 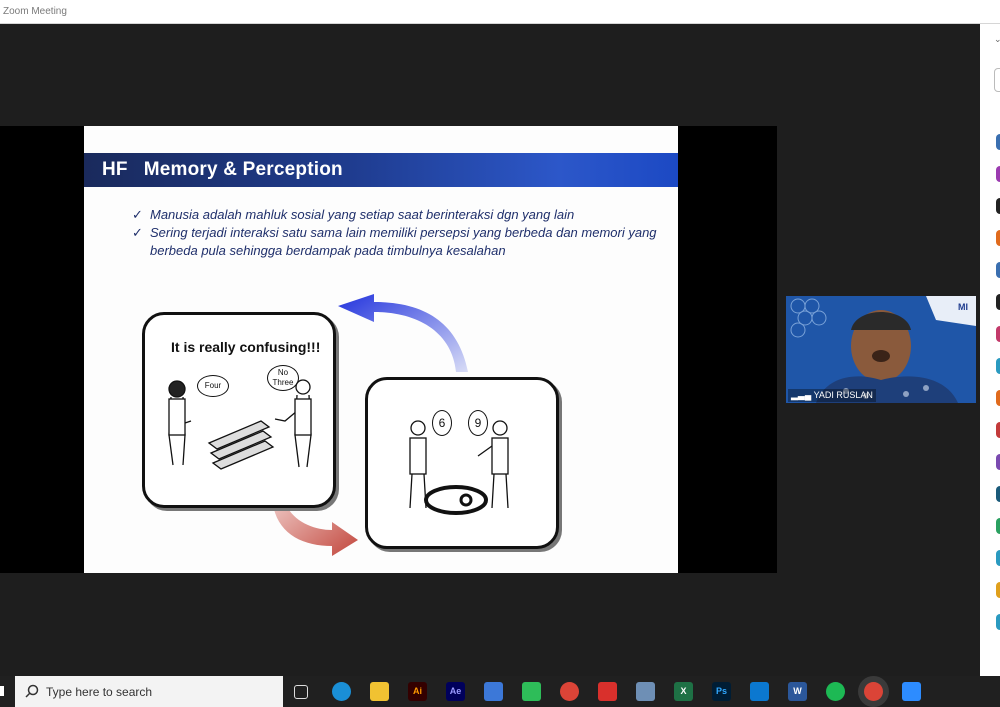 What do you see at coordinates (832, 395) in the screenshot?
I see `participant-name-label: ▂▃▄ YADI RUSLAN` at bounding box center [832, 395].